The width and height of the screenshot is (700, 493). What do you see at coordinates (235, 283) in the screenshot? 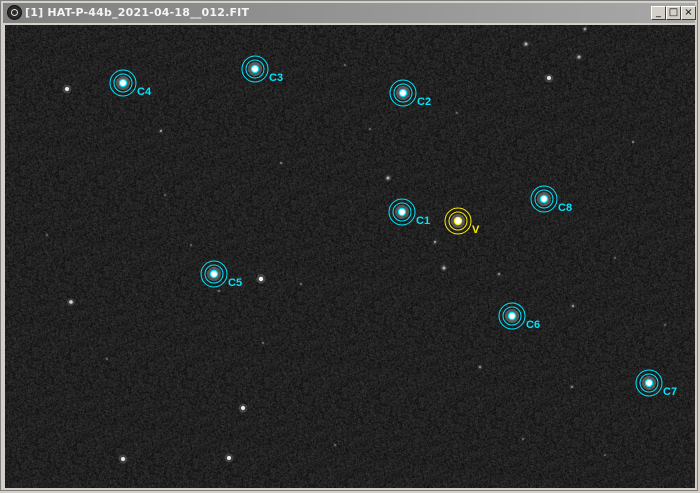
I see `marker-label: C5` at bounding box center [235, 283].